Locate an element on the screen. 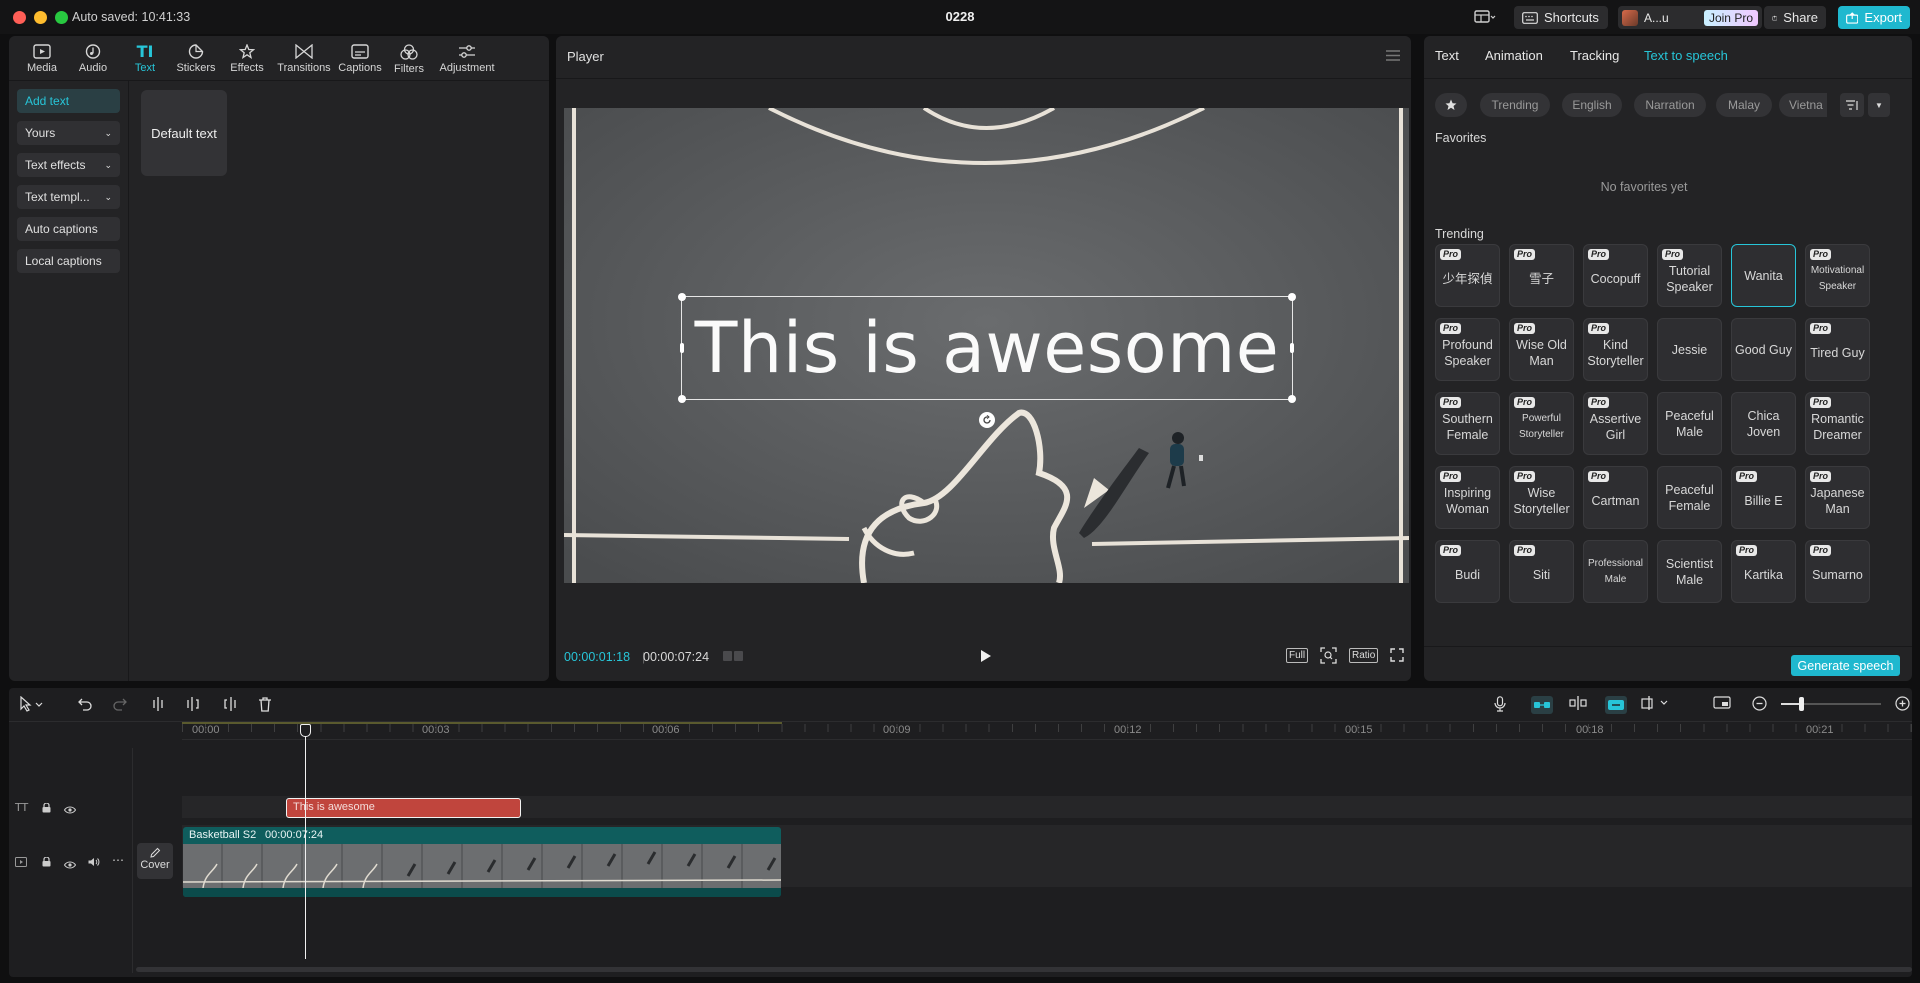  microphone-icon is located at coordinates (1500, 706).